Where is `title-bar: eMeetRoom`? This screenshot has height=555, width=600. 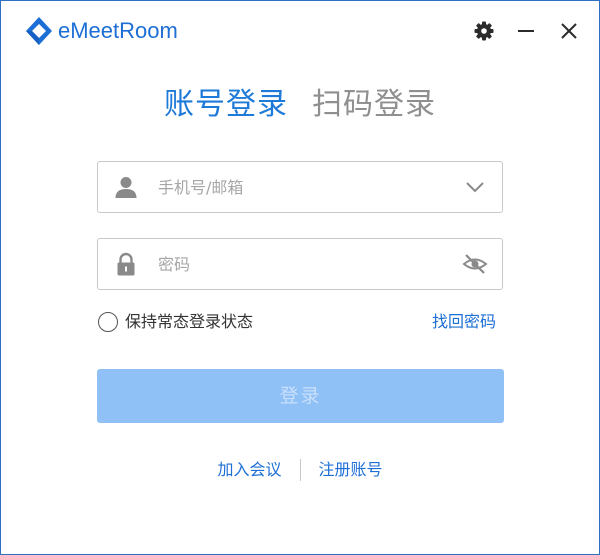
title-bar: eMeetRoom is located at coordinates (300, 31).